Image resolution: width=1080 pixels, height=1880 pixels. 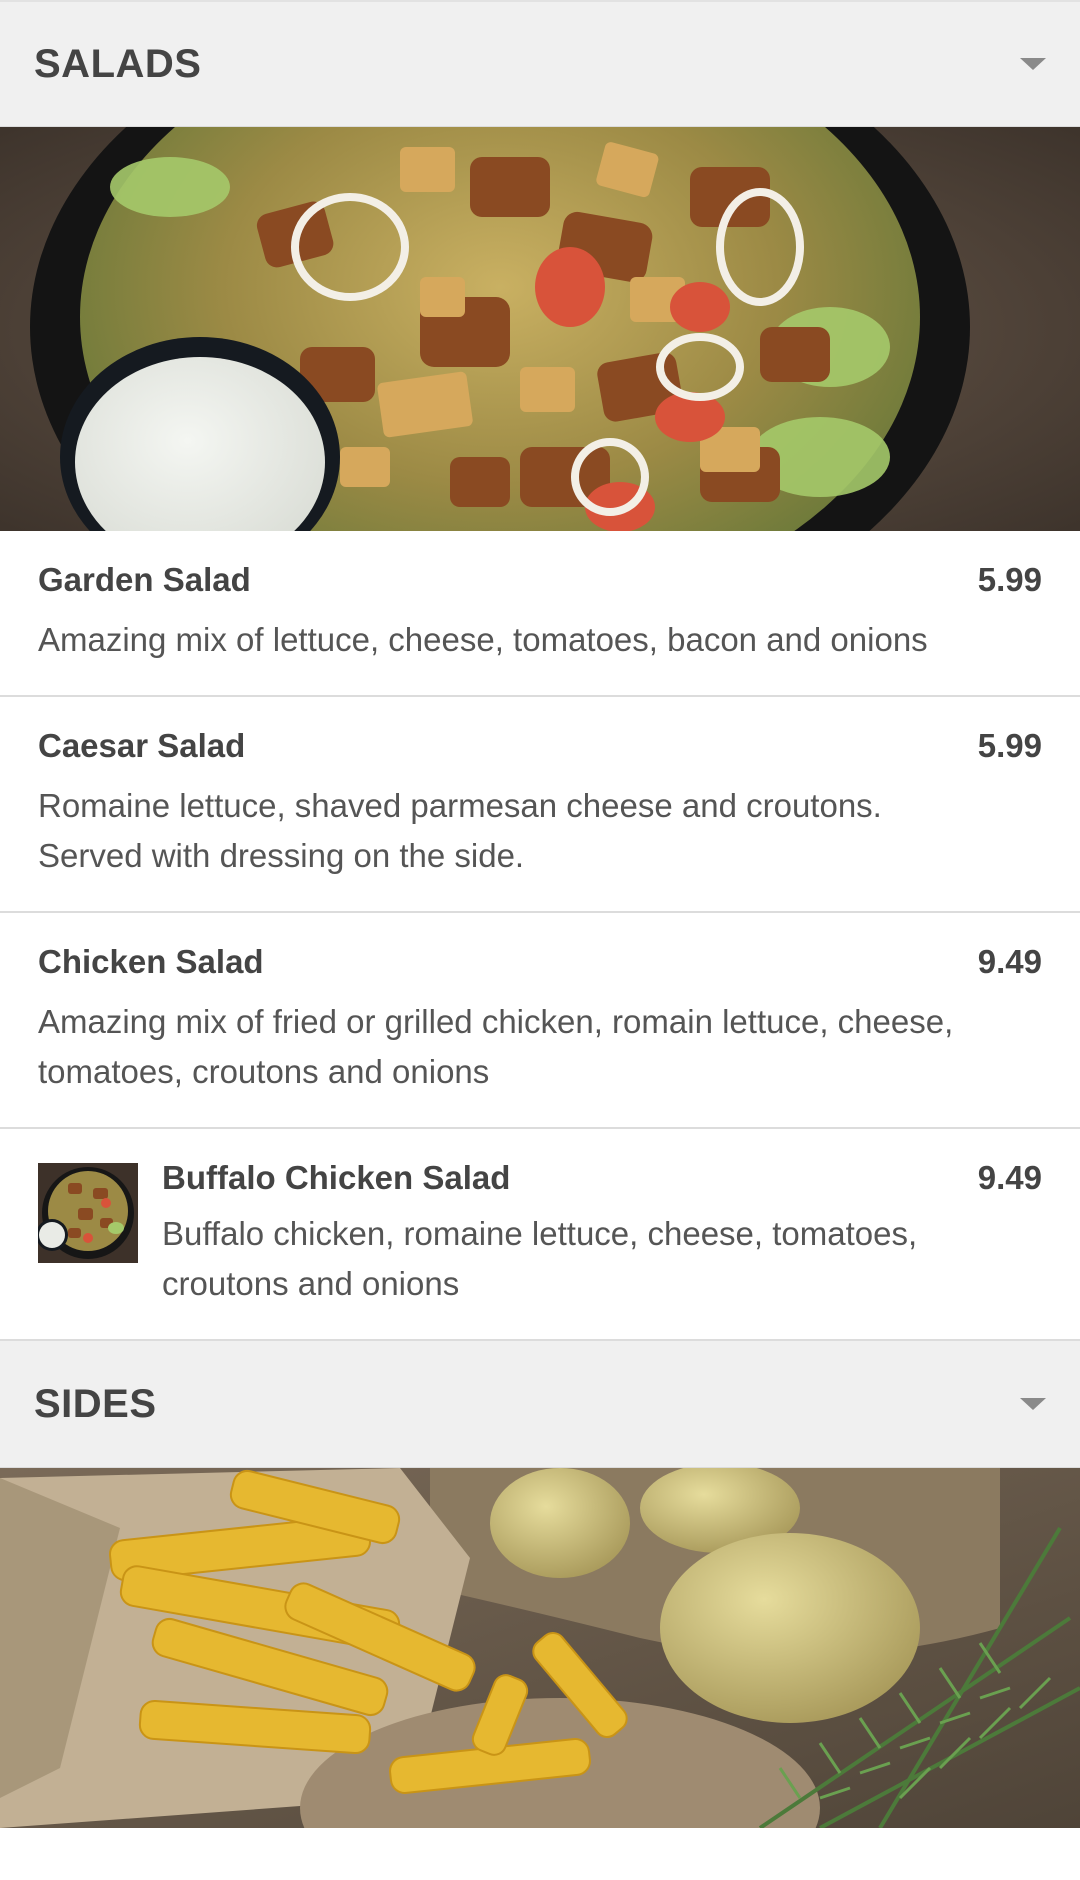 What do you see at coordinates (95, 1403) in the screenshot?
I see `section-title: SIDES` at bounding box center [95, 1403].